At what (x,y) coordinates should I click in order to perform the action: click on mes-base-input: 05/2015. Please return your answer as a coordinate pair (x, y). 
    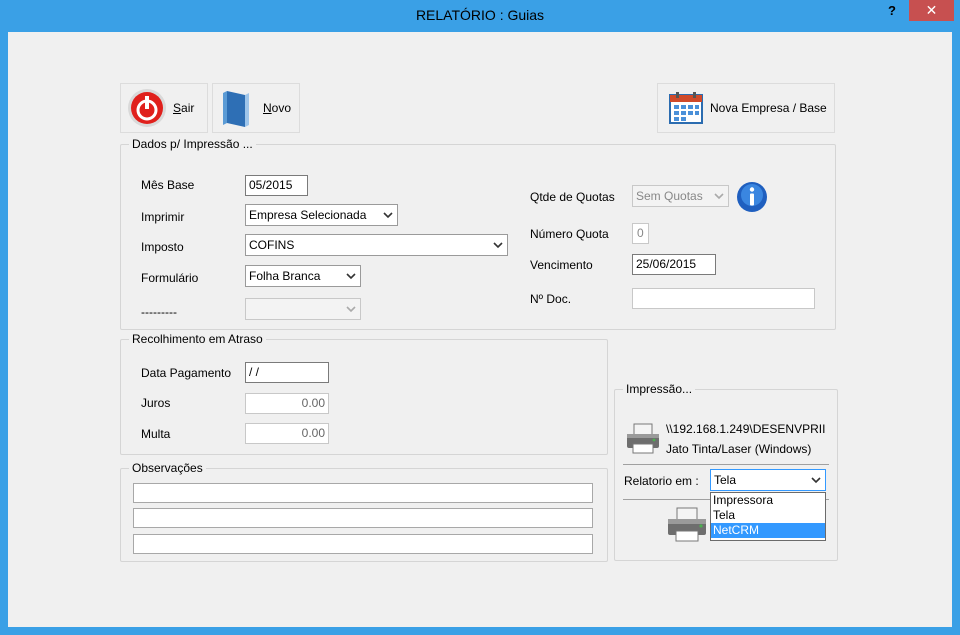
    Looking at the image, I should click on (276, 185).